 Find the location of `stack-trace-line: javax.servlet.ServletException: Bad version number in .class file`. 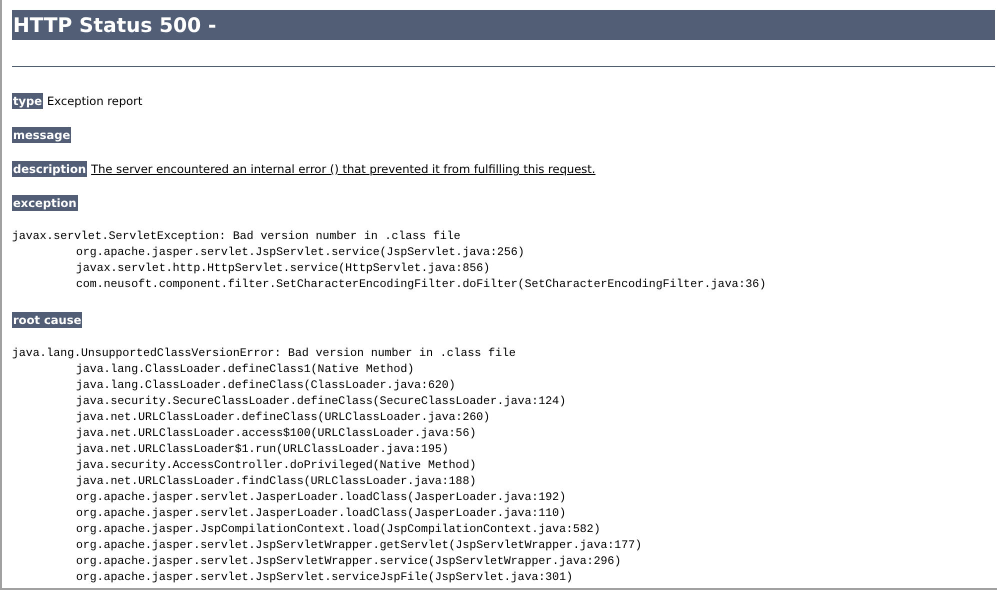

stack-trace-line: javax.servlet.ServletException: Bad version number in .class file is located at coordinates (236, 237).